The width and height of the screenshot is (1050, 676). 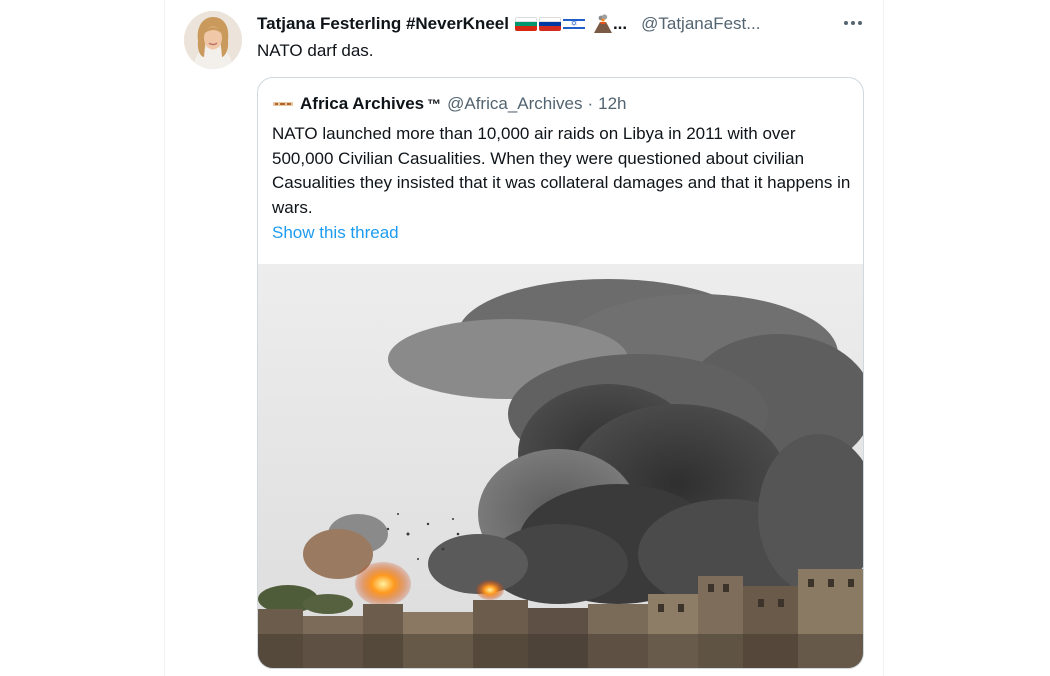 I want to click on quoted-tweet-header: Africa Archives ™ @Africa_Archives · 12h, so click(x=449, y=104).